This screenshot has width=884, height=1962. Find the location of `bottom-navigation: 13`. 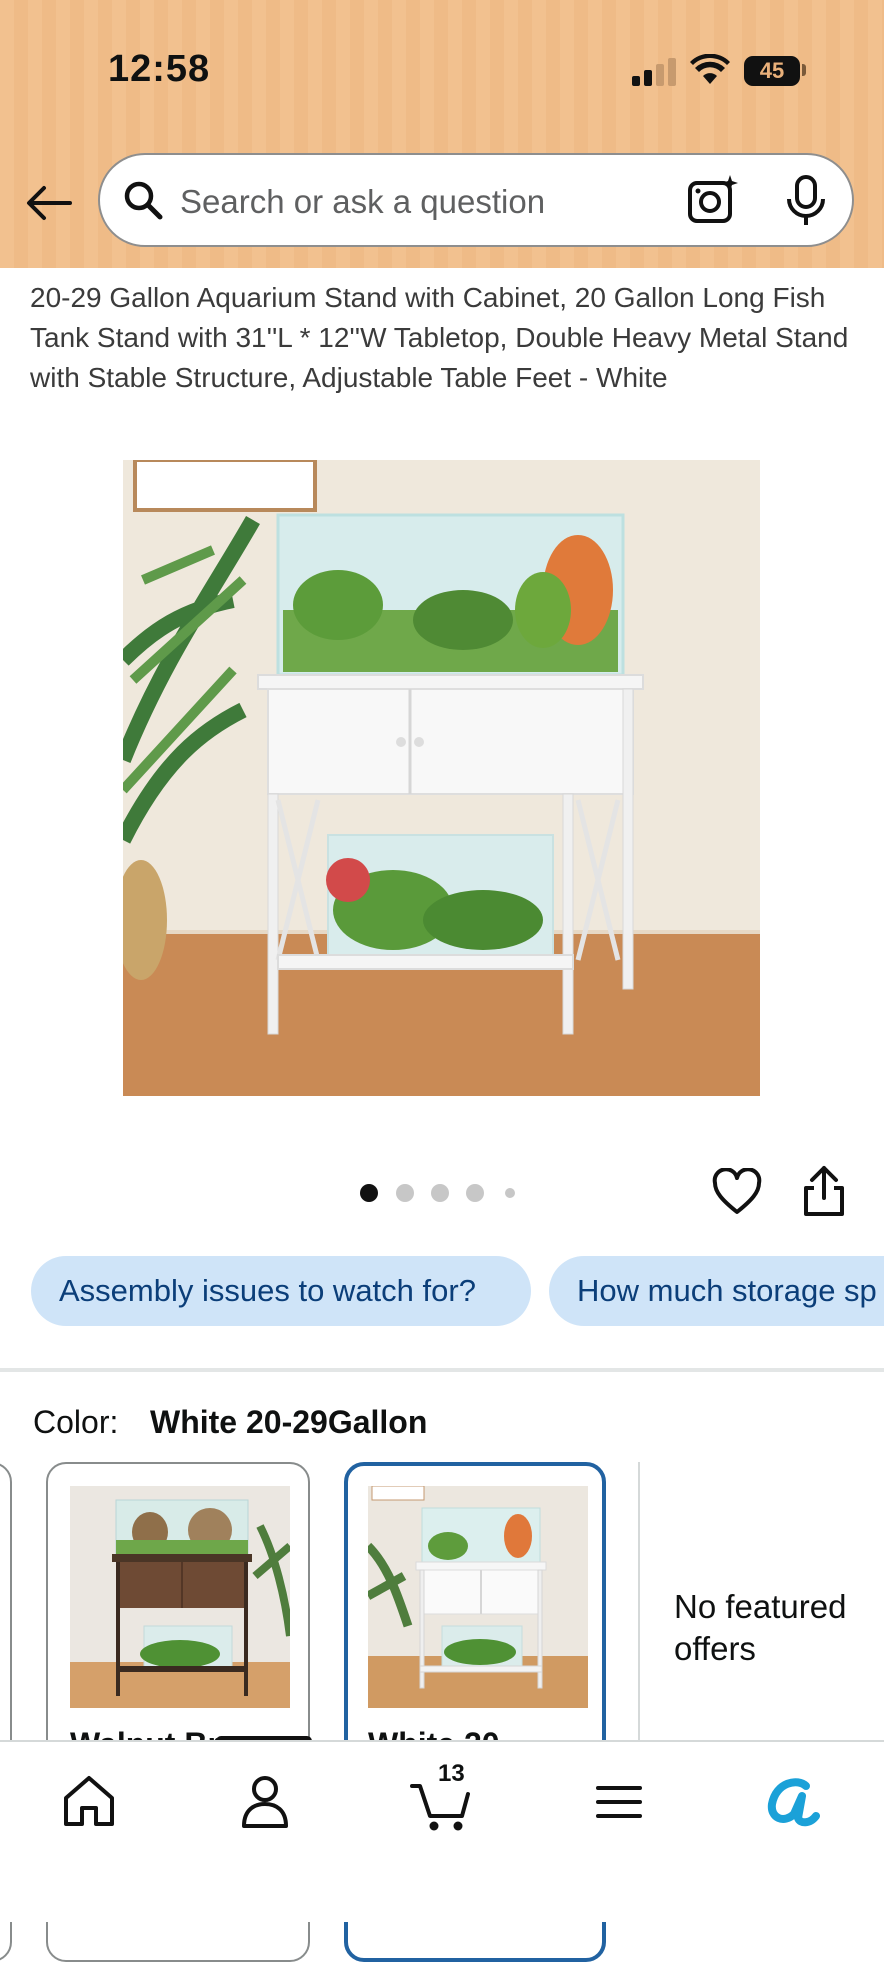

bottom-navigation: 13 is located at coordinates (442, 1831).